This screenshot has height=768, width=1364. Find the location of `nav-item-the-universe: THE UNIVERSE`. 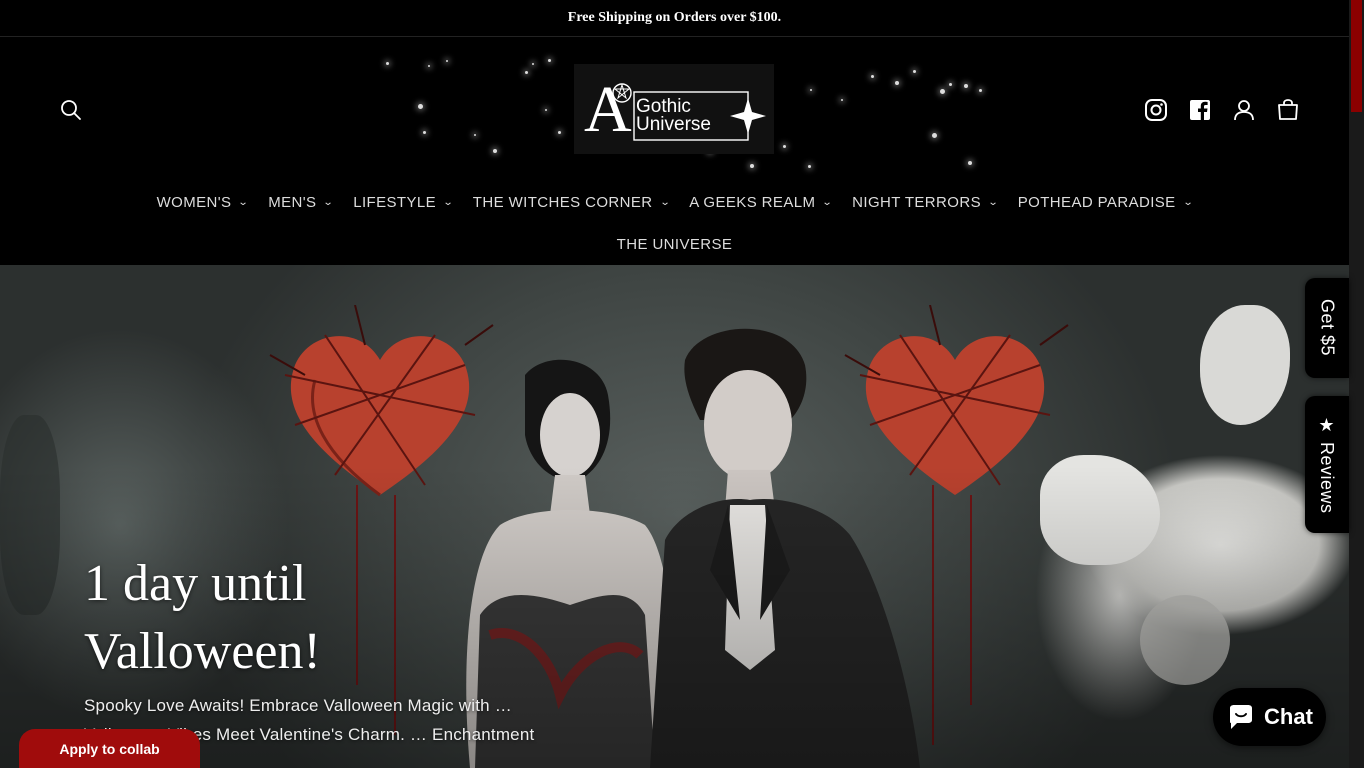

nav-item-the-universe: THE UNIVERSE is located at coordinates (675, 244).